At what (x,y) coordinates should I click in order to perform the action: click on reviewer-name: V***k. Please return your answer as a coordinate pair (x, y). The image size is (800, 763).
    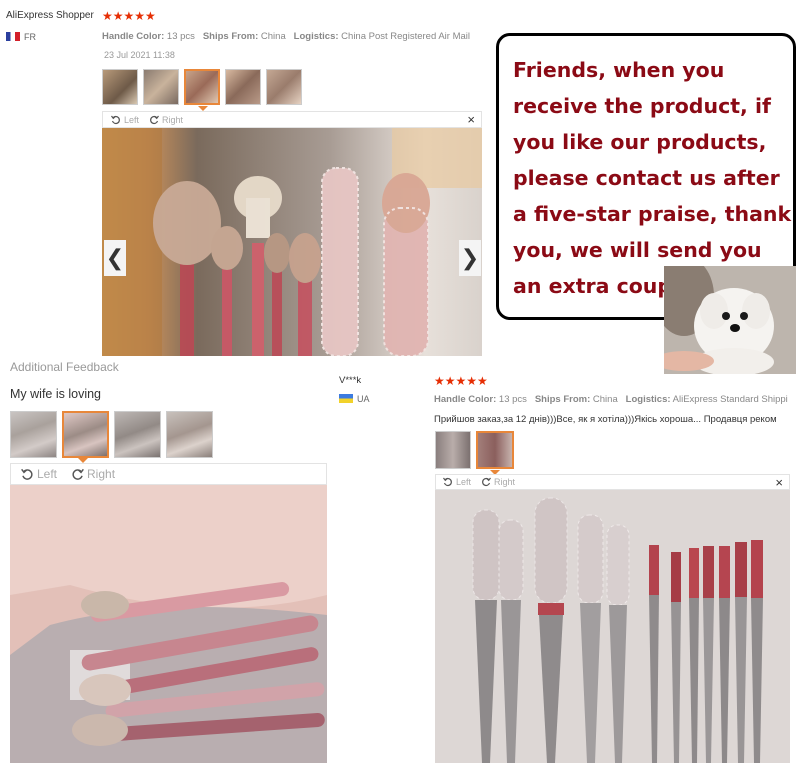
    Looking at the image, I should click on (350, 380).